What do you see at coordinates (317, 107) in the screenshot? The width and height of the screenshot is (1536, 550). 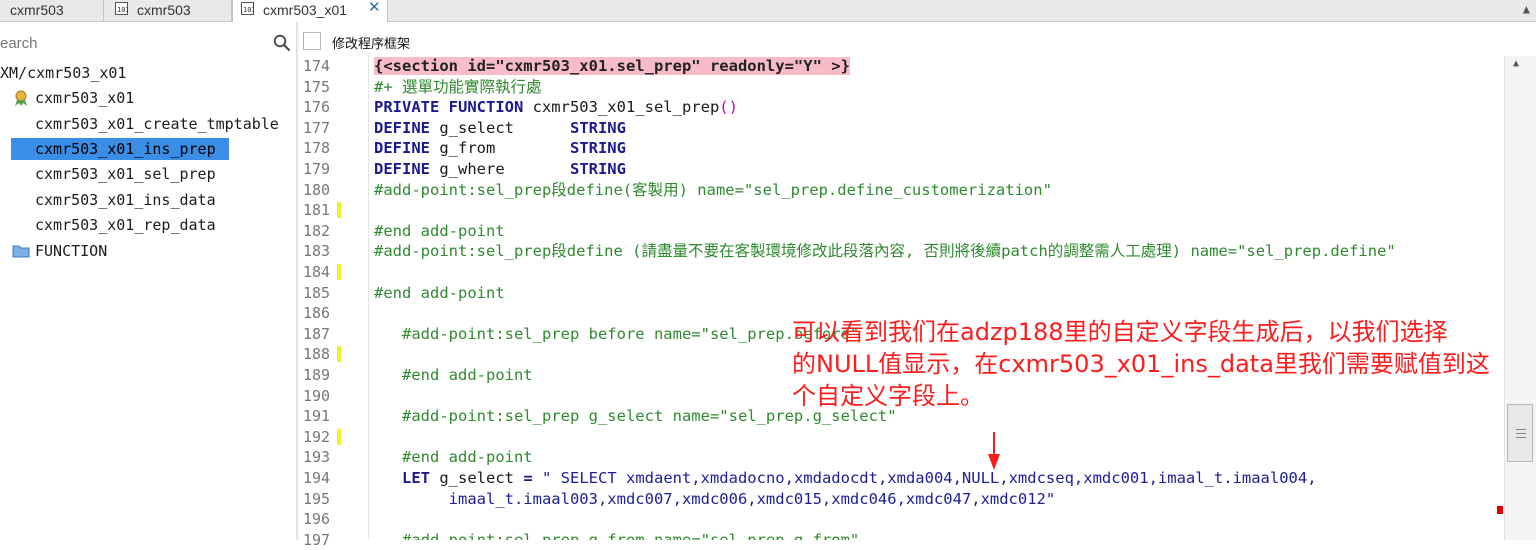 I see `line-number: 176` at bounding box center [317, 107].